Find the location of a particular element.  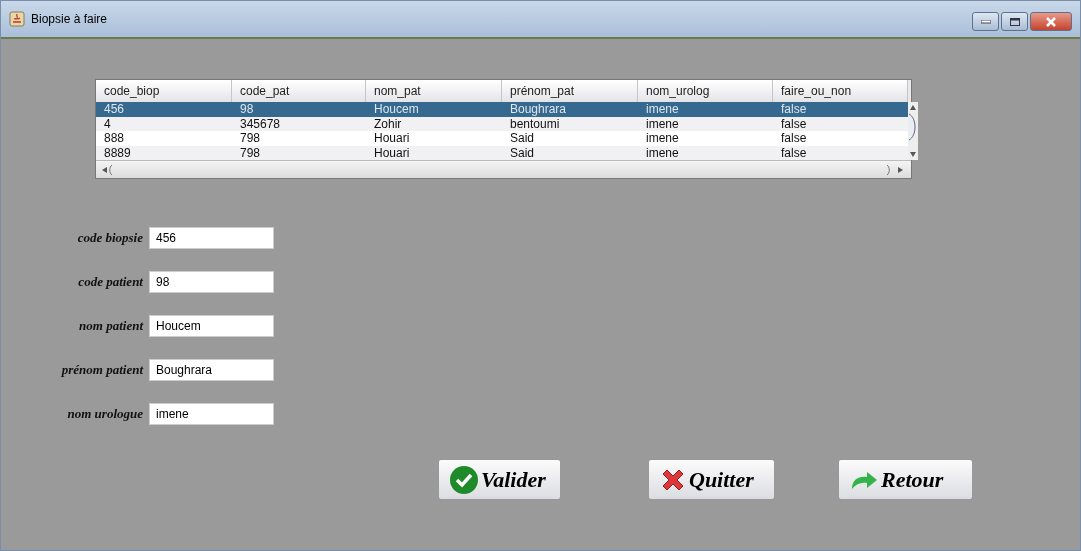

table-cell-text: 4 is located at coordinates (107, 123).